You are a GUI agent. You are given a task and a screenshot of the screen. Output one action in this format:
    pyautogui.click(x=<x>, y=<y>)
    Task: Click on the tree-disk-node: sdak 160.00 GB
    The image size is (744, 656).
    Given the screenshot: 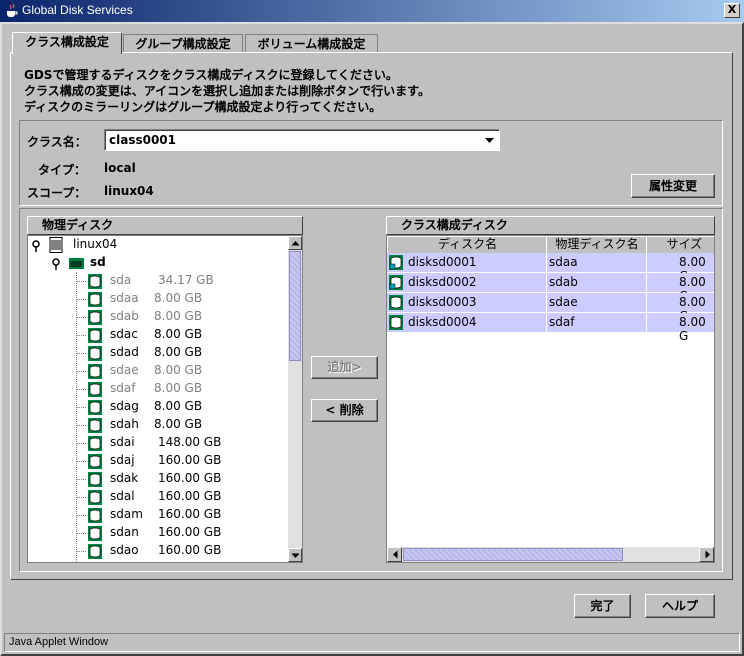 What is the action you would take?
    pyautogui.click(x=165, y=480)
    